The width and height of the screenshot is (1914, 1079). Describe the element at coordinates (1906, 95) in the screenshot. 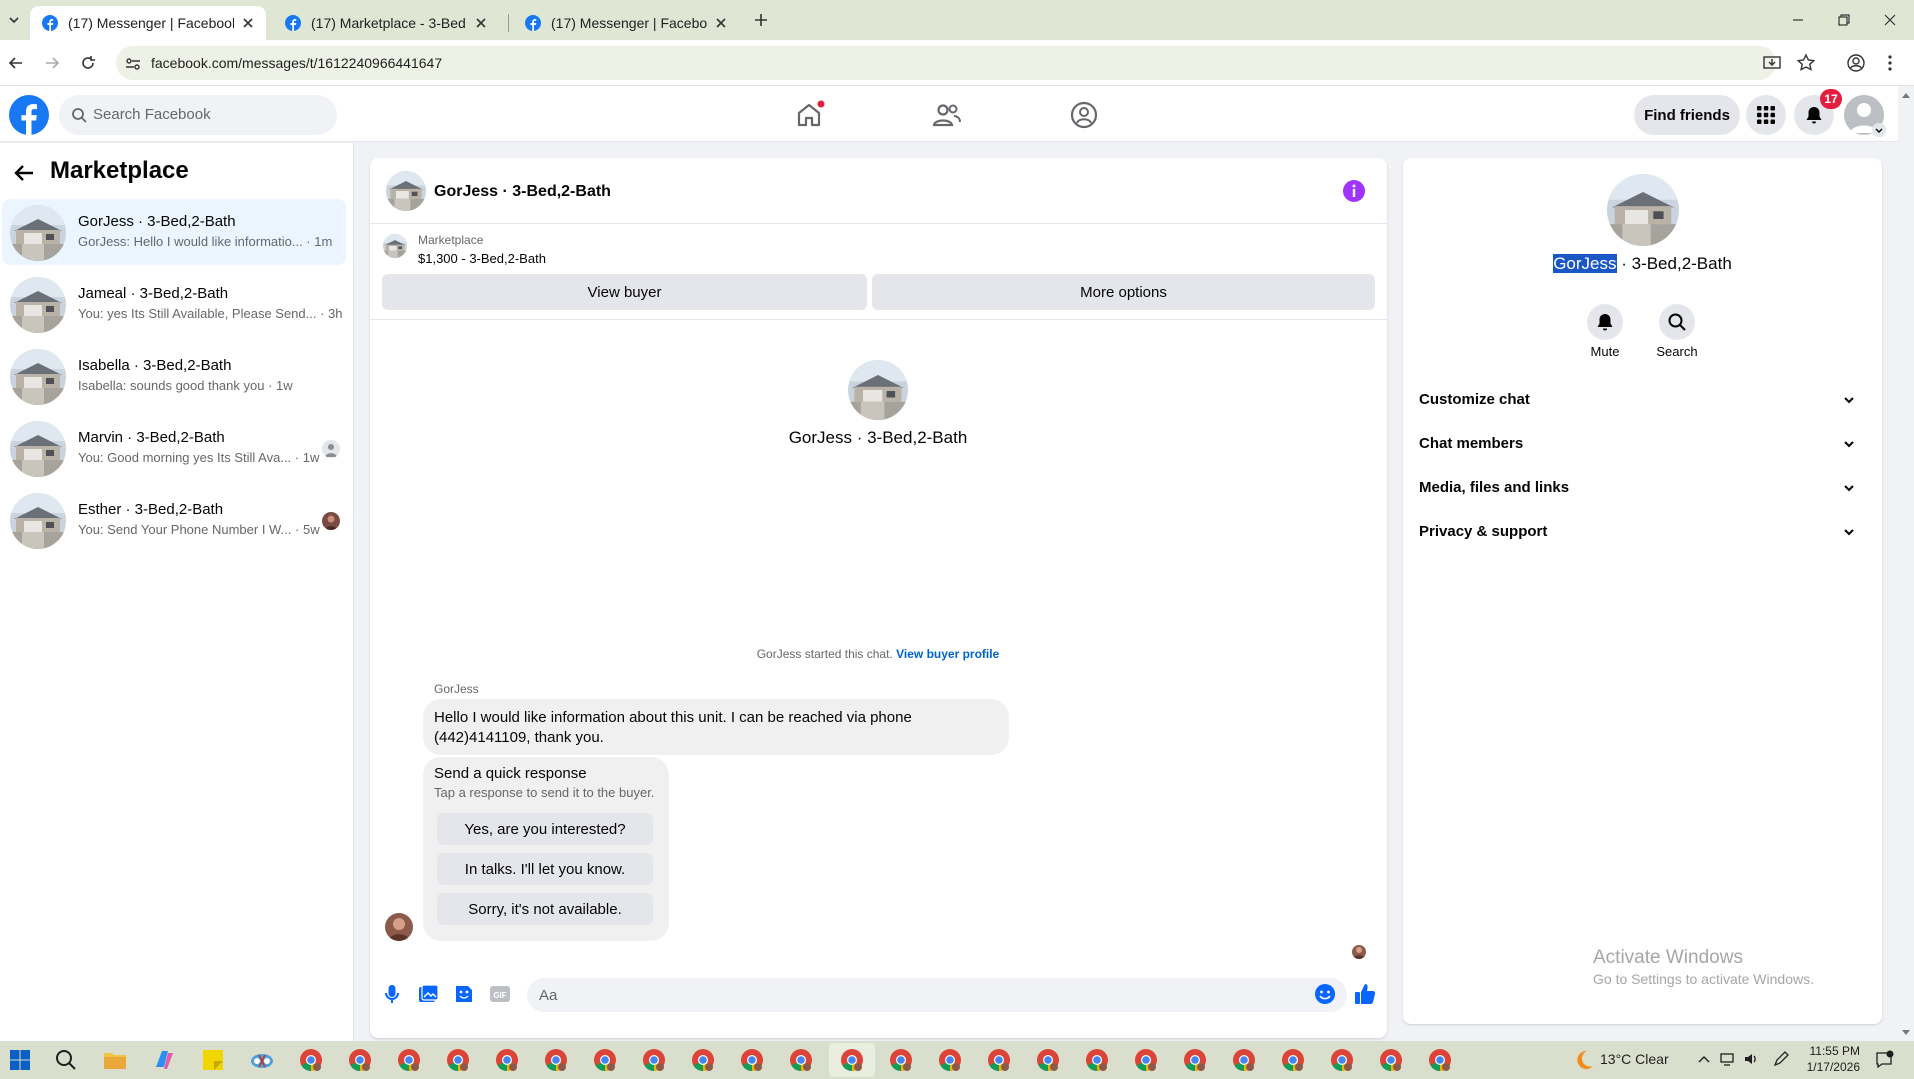

I see `scroll-up-icon` at that location.